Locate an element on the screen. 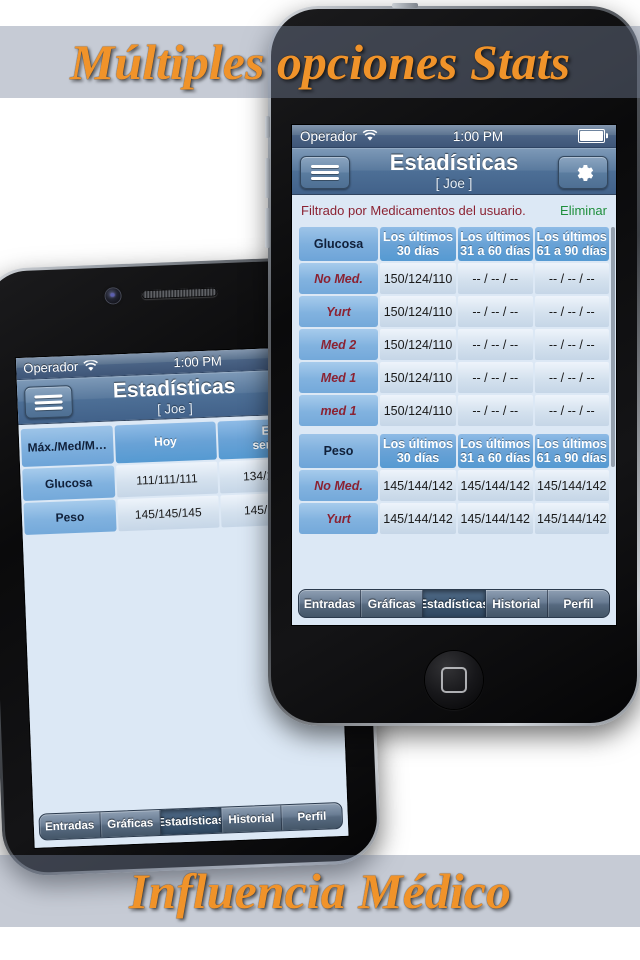 The height and width of the screenshot is (960, 640). row-label-cell: Med 2 is located at coordinates (339, 344).